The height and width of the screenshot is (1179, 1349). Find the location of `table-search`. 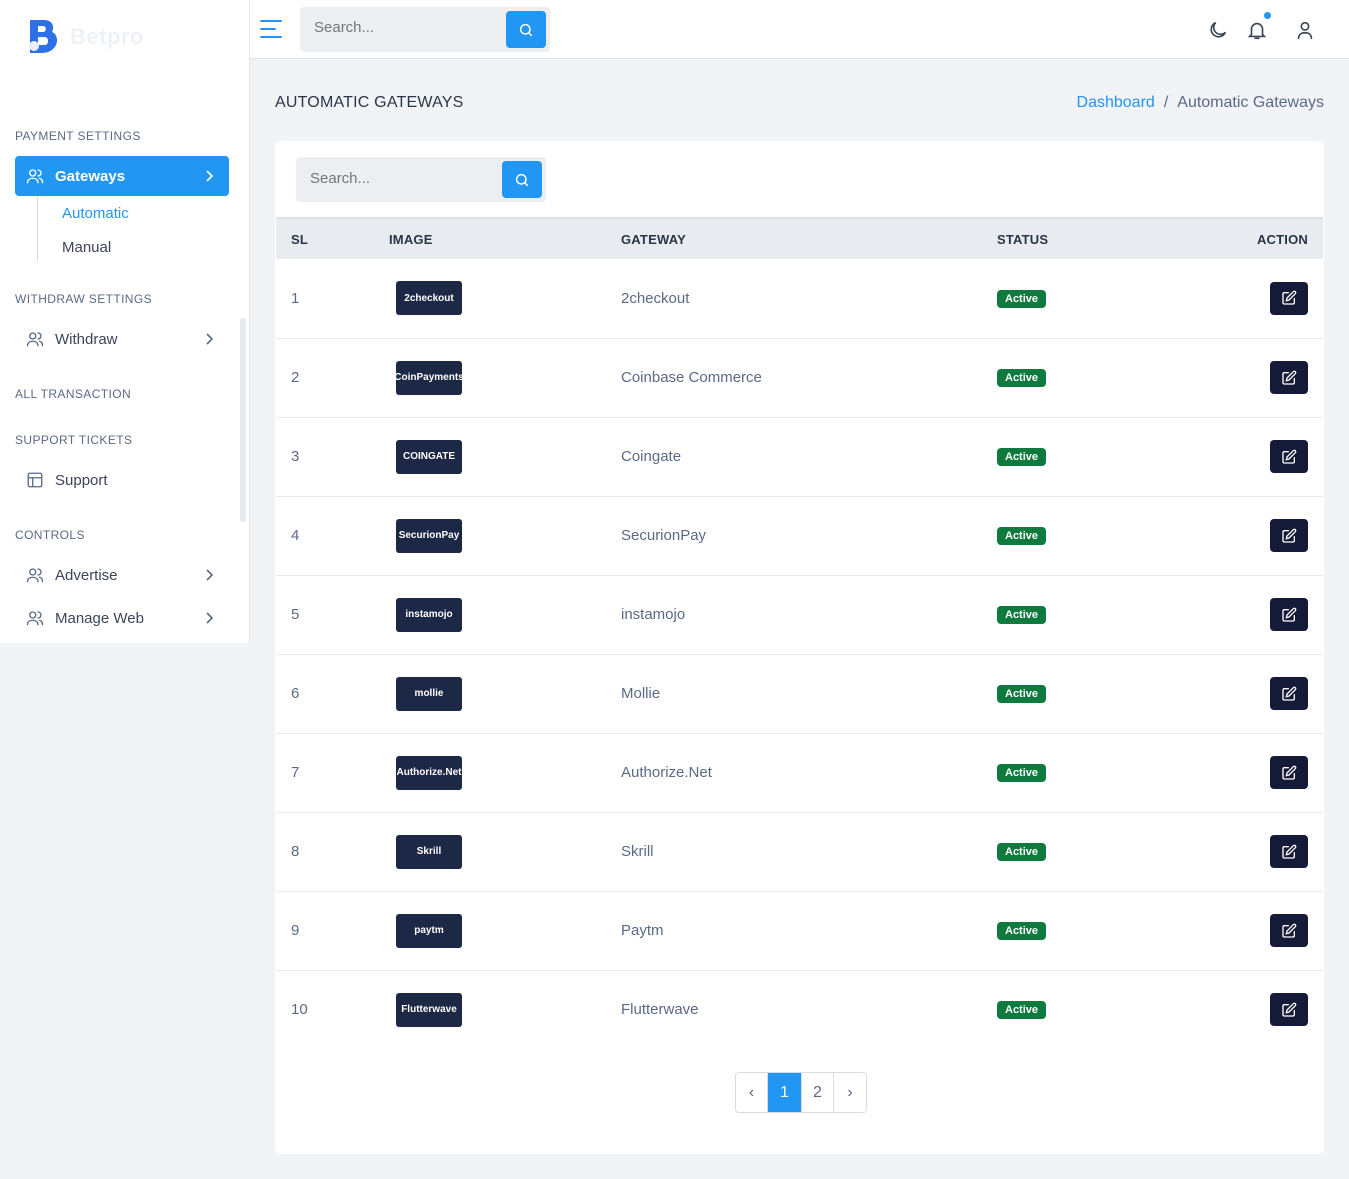

table-search is located at coordinates (421, 179).